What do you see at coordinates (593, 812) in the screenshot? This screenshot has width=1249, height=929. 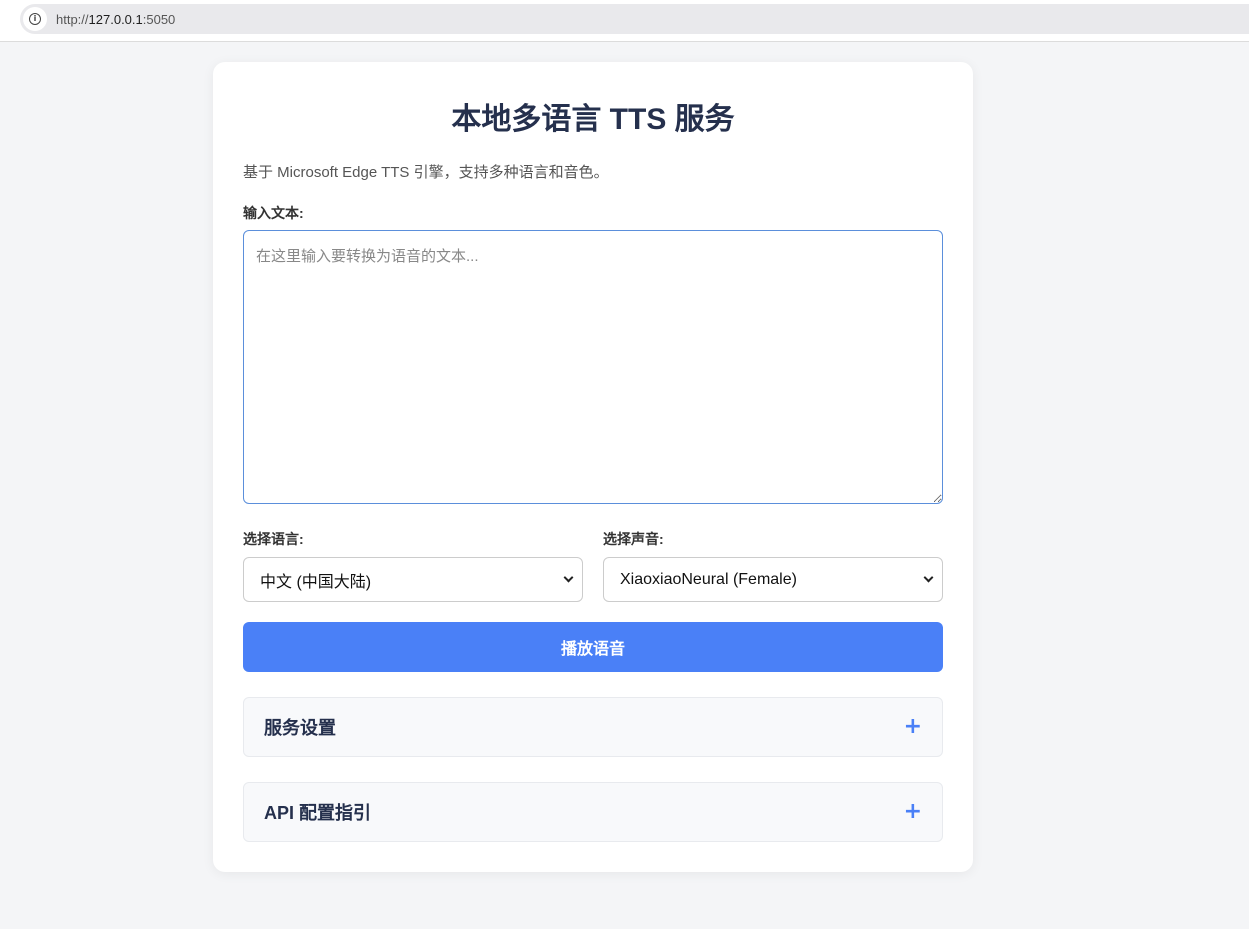 I see `accordion-api-guide: API 配置指引 +` at bounding box center [593, 812].